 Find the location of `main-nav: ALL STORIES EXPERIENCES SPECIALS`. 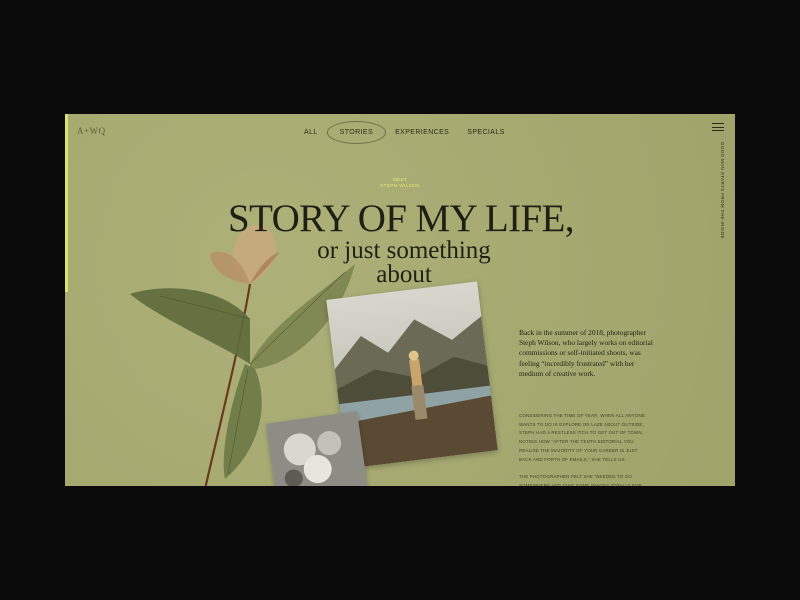

main-nav: ALL STORIES EXPERIENCES SPECIALS is located at coordinates (404, 132).